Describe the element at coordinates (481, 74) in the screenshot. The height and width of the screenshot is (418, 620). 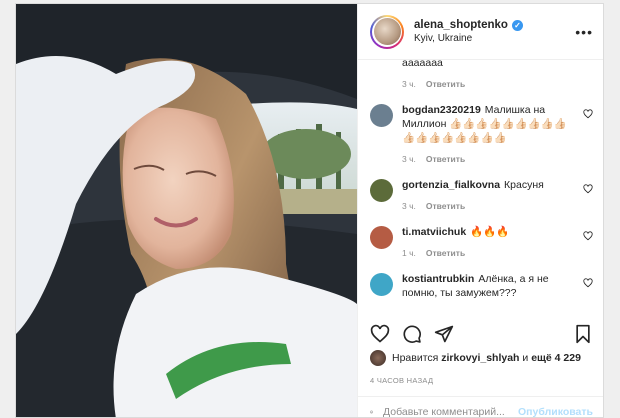
I see `comment-item: ааааааа 3 ч. Ответить` at that location.